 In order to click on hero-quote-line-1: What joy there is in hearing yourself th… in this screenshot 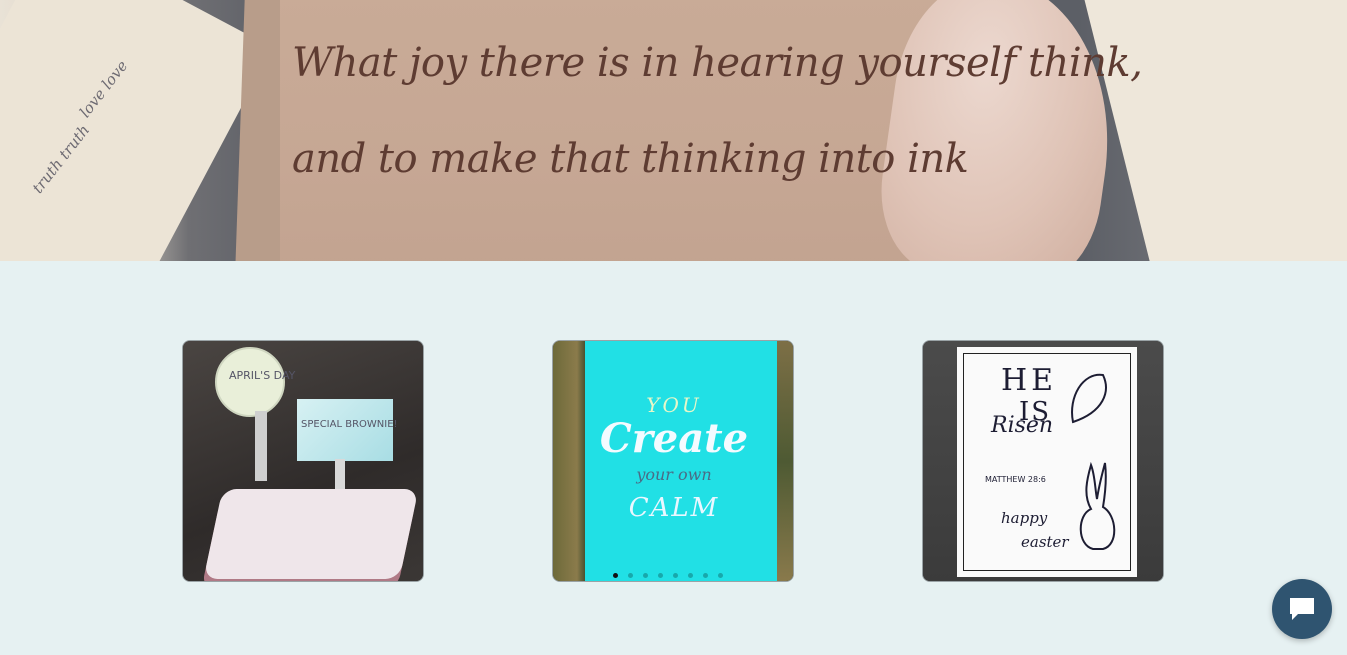, I will do `click(717, 63)`.